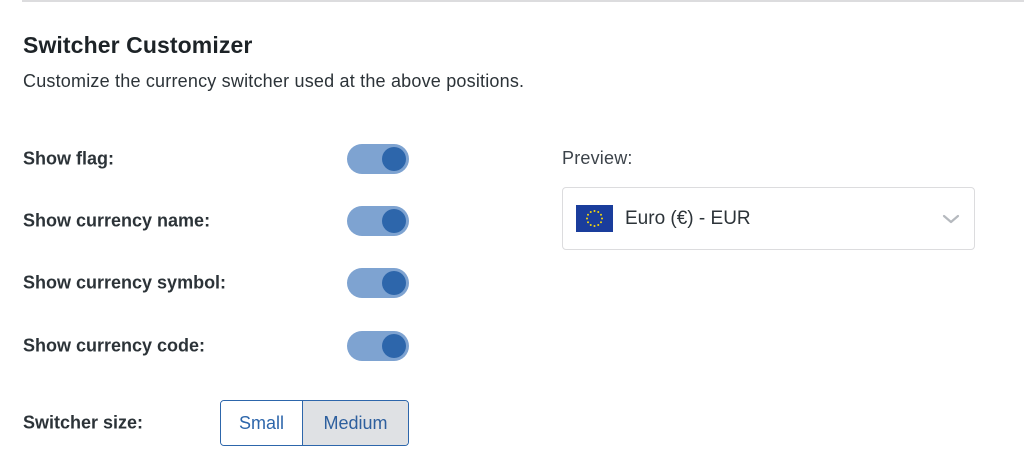  Describe the element at coordinates (594, 218) in the screenshot. I see `eu-flag-icon` at that location.